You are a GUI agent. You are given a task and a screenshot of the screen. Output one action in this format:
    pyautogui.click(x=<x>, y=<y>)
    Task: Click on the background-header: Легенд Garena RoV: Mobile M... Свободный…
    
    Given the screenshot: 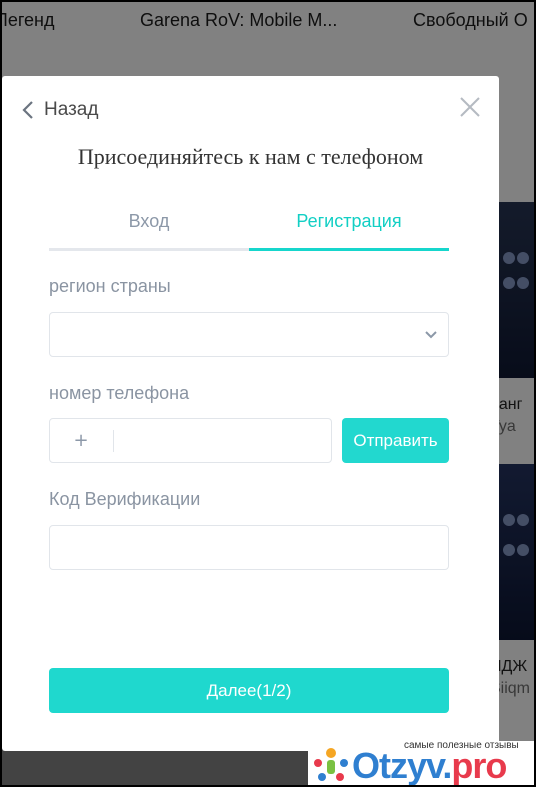 What is the action you would take?
    pyautogui.click(x=268, y=43)
    